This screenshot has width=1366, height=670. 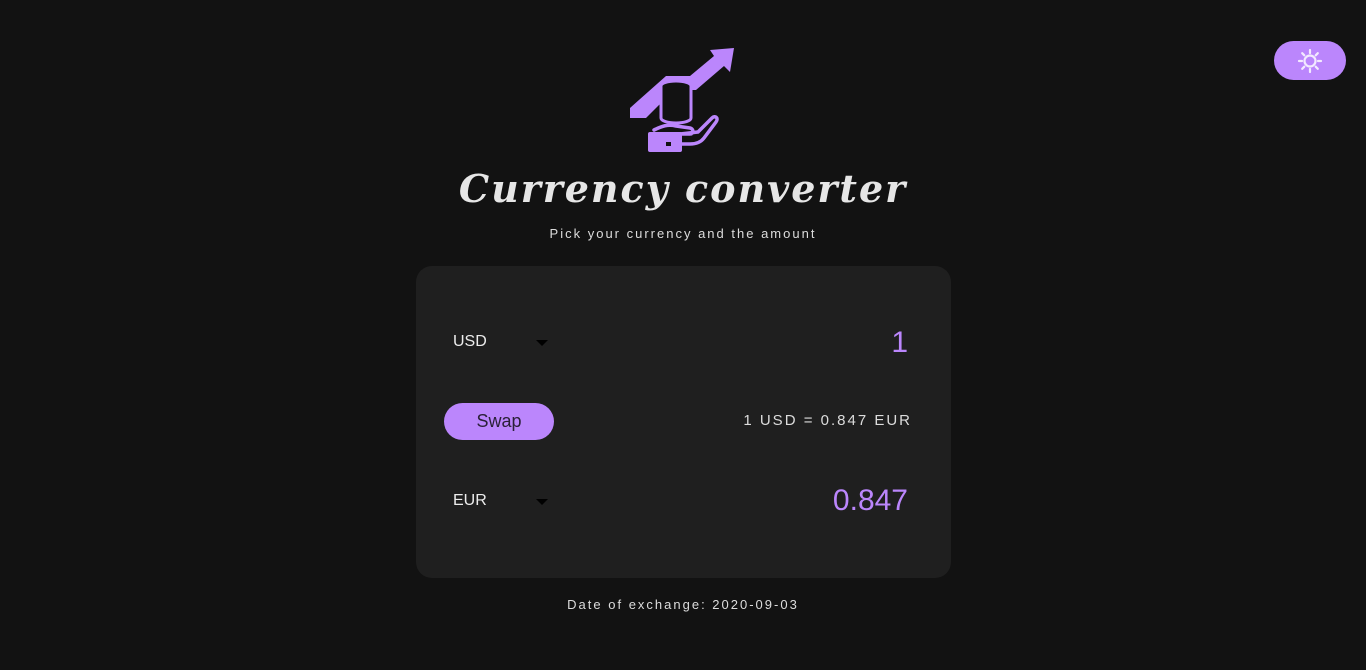 I want to click on sun-icon, so click(x=1310, y=60).